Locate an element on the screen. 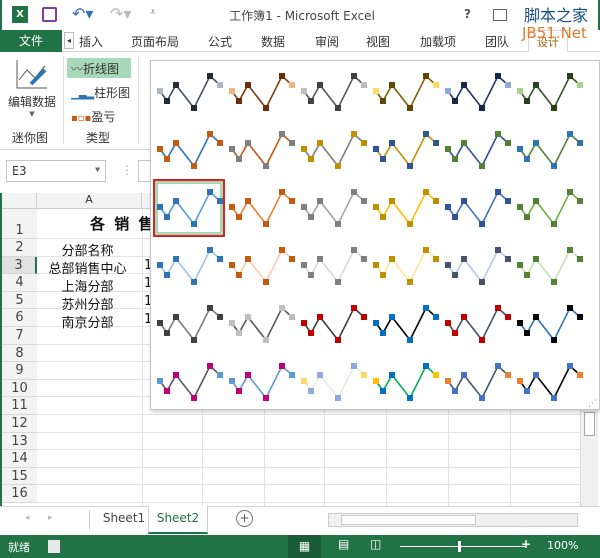 The width and height of the screenshot is (600, 558). sheet-scroll-left: ◂ is located at coordinates (27, 518).